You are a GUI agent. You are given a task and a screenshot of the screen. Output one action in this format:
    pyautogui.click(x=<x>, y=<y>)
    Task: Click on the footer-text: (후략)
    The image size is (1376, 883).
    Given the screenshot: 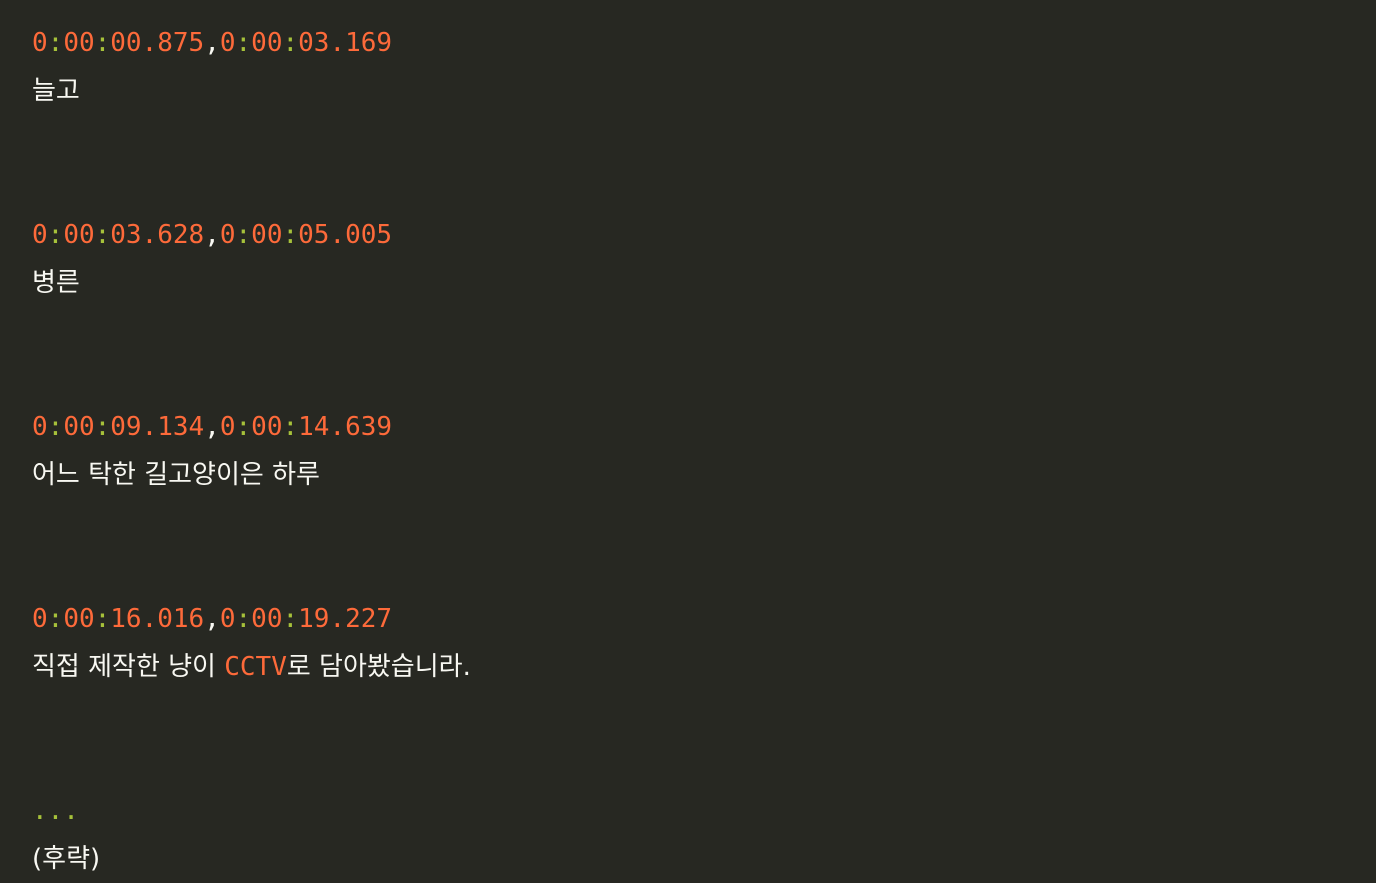 What is the action you would take?
    pyautogui.click(x=251, y=859)
    